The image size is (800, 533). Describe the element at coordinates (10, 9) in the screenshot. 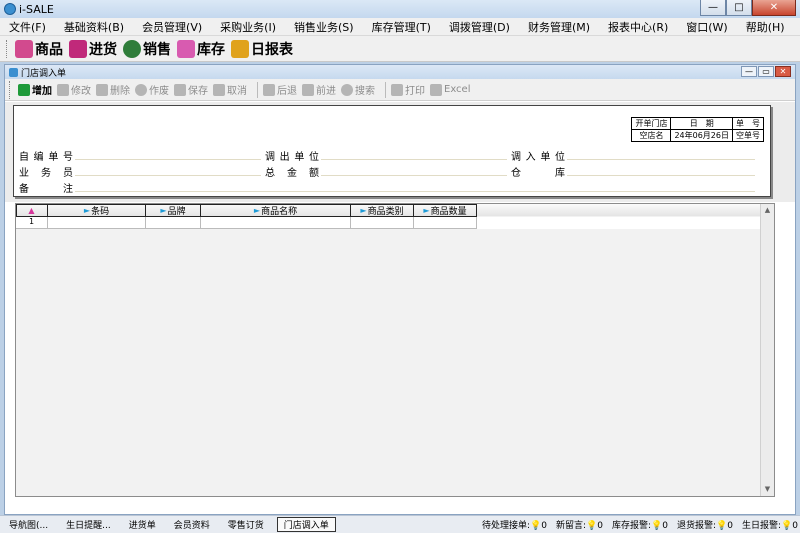

I see `app-logo-icon` at that location.